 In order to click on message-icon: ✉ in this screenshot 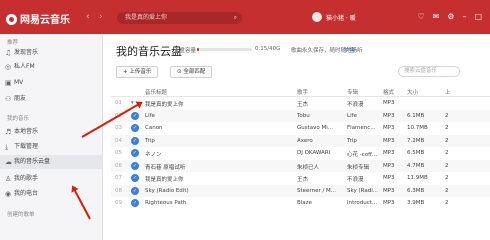, I will do `click(436, 16)`.